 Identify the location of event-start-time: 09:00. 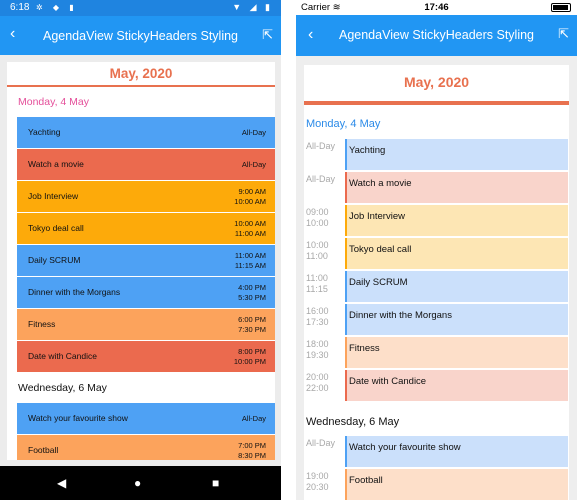
(317, 212).